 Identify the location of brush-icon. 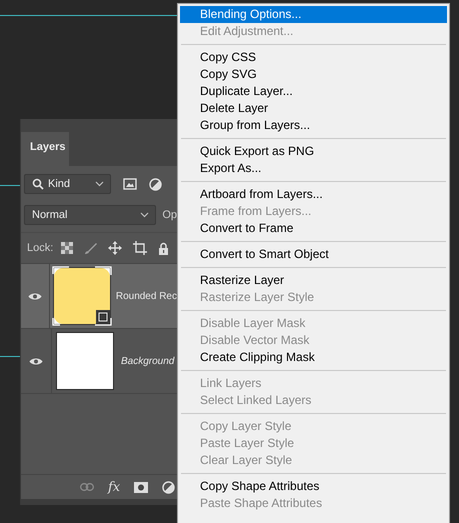
(91, 248).